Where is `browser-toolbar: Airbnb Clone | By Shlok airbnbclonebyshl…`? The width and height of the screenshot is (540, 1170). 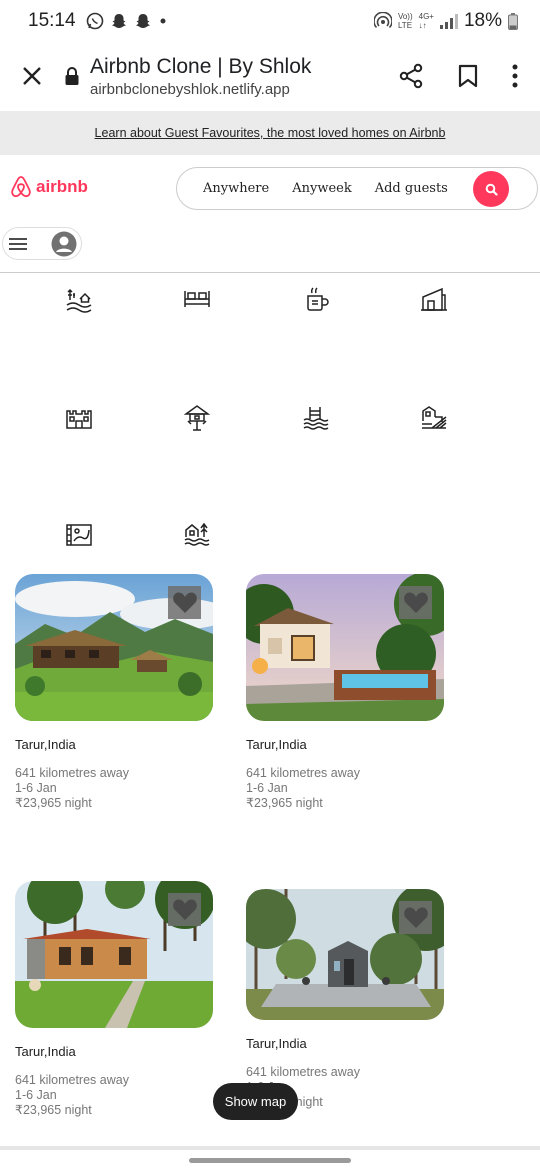
browser-toolbar: Airbnb Clone | By Shlok airbnbclonebyshl… is located at coordinates (270, 76).